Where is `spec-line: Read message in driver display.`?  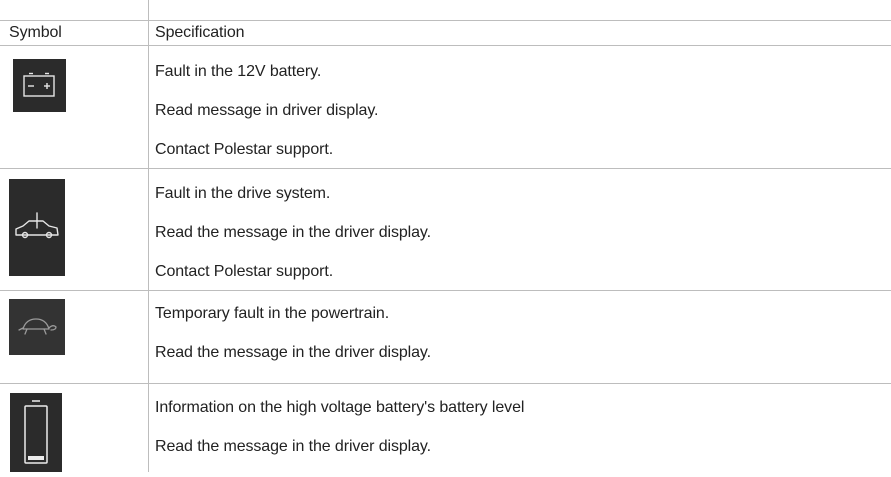 spec-line: Read message in driver display. is located at coordinates (267, 110).